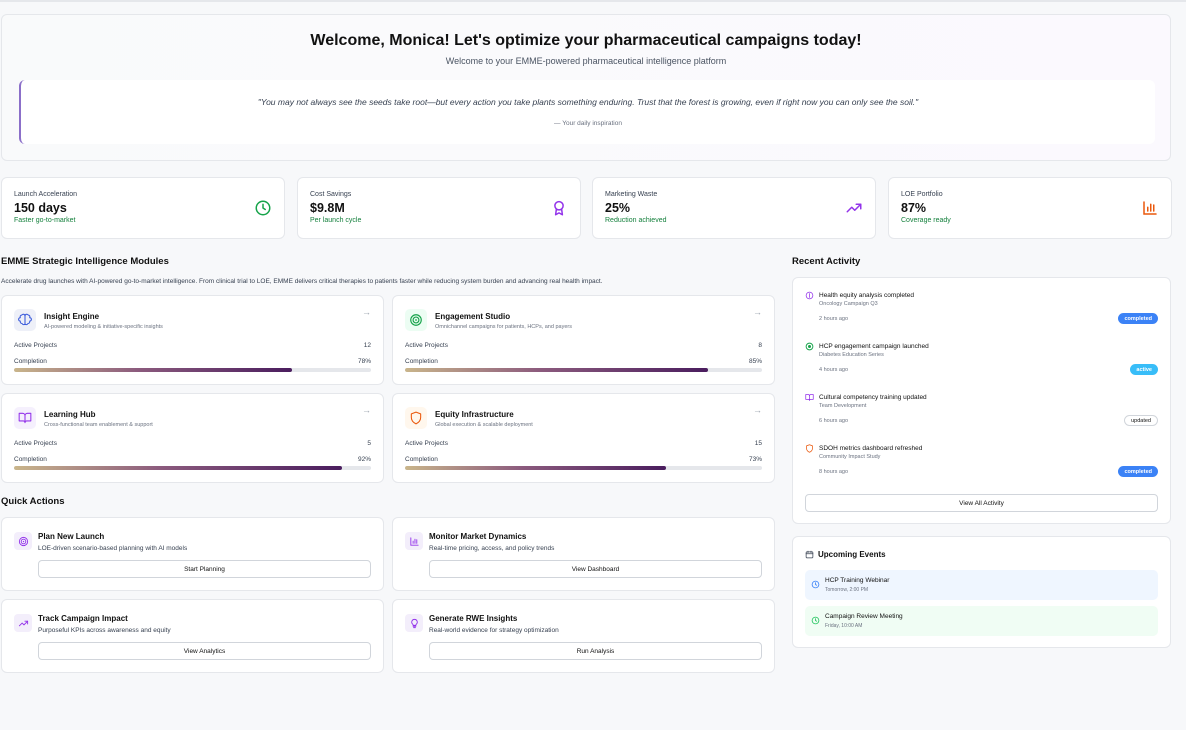  I want to click on award-icon, so click(559, 208).